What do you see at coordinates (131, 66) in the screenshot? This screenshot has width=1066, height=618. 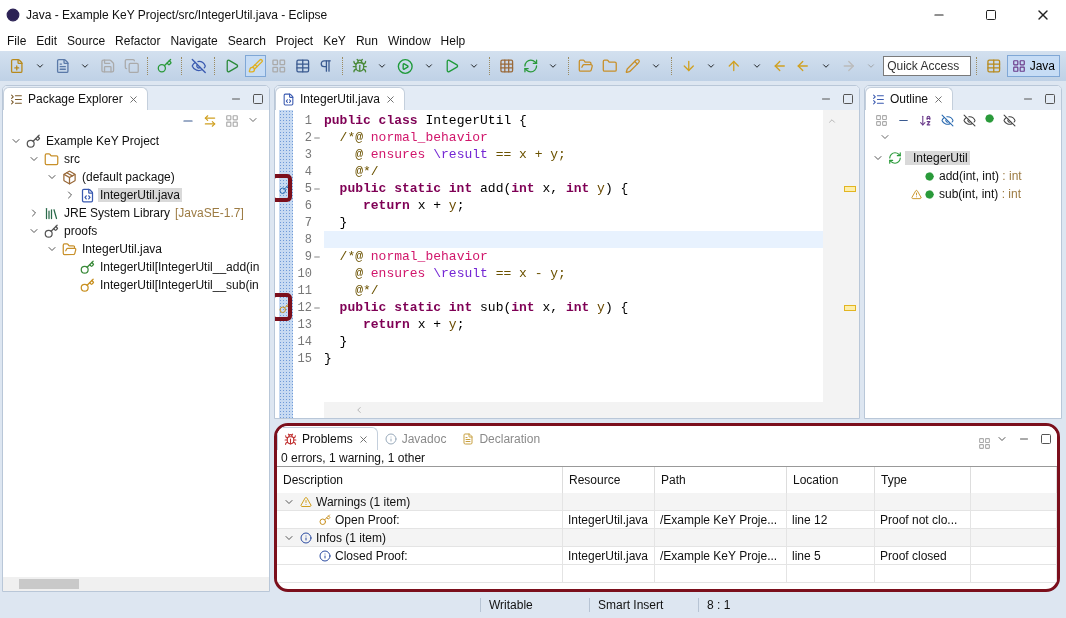 I see `save-all-icon` at bounding box center [131, 66].